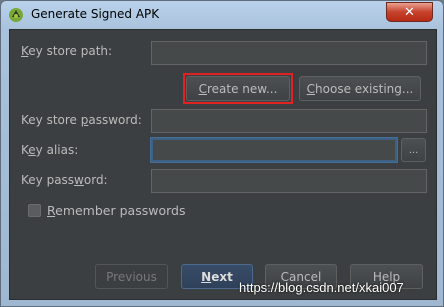 Image resolution: width=444 pixels, height=307 pixels. Describe the element at coordinates (222, 15) in the screenshot. I see `title-bar: Generate Signed APK ✕` at that location.